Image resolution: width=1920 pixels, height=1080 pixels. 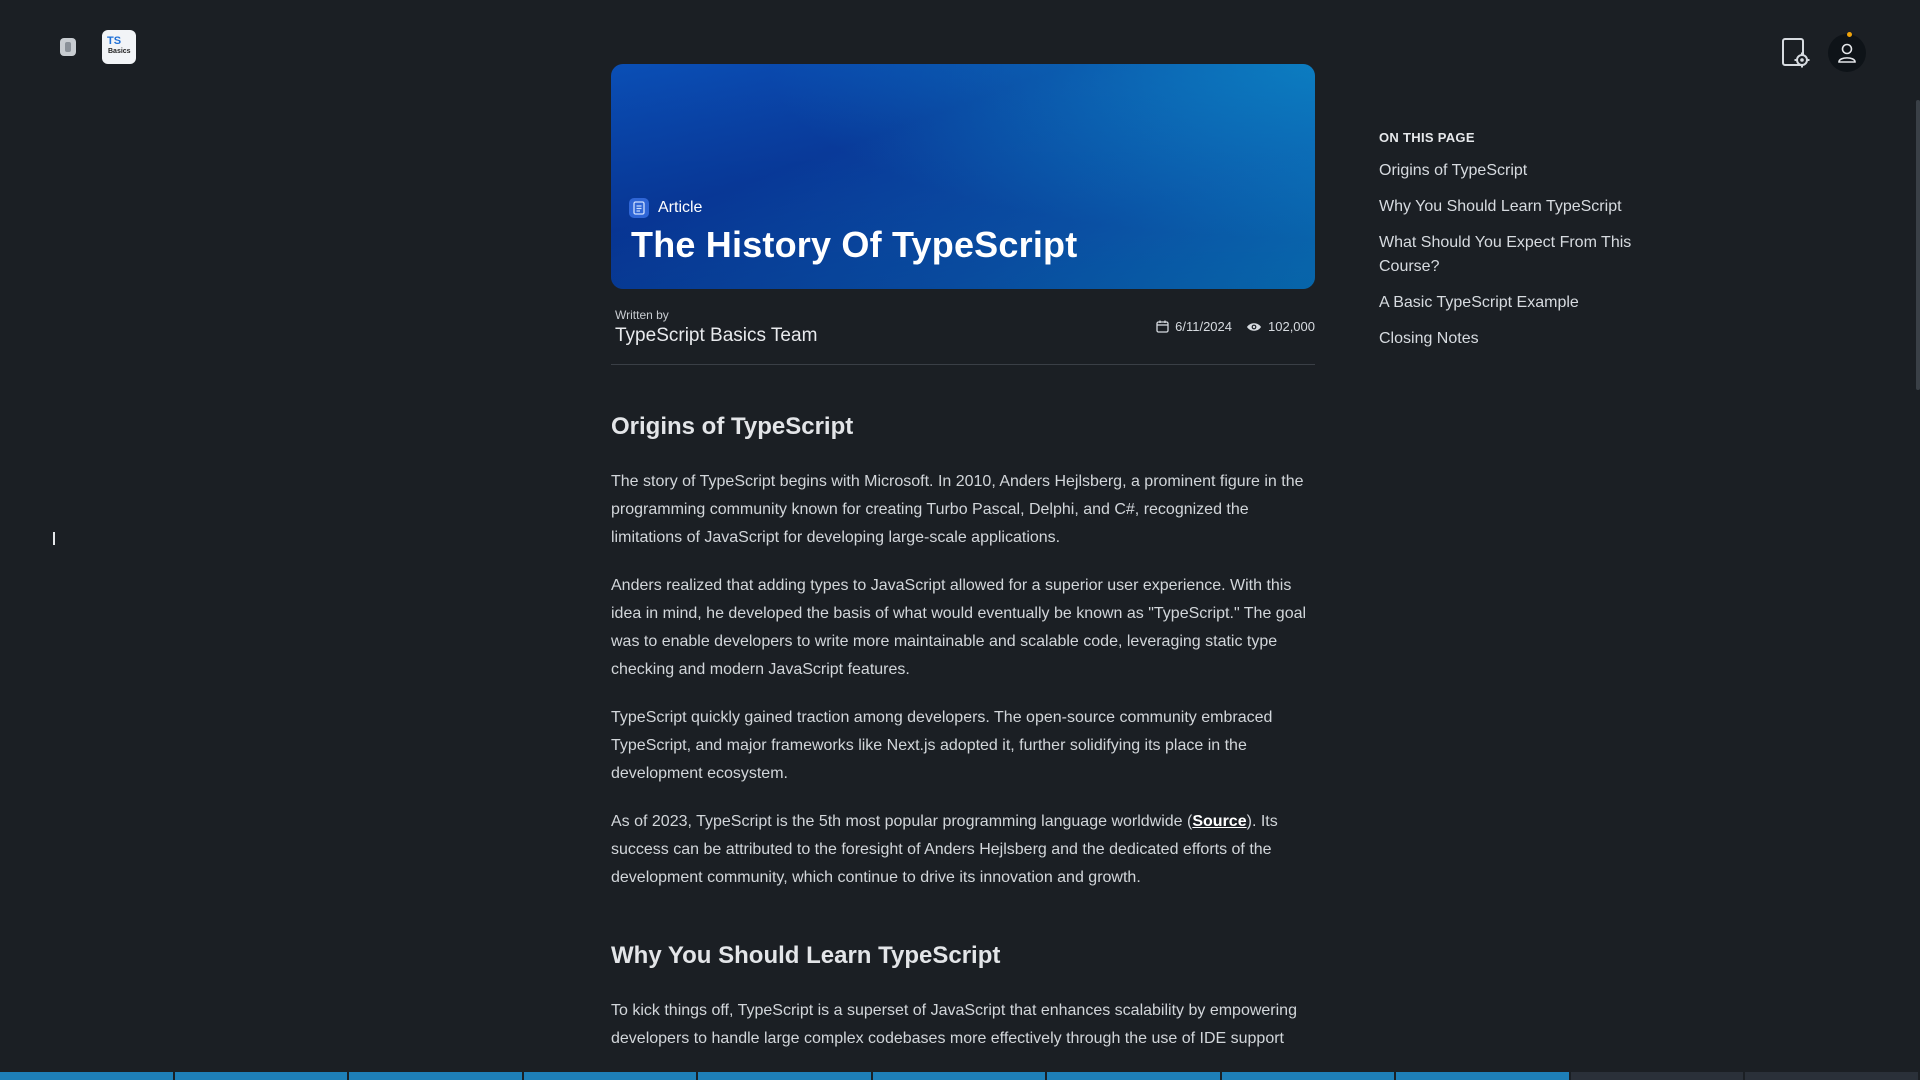 What do you see at coordinates (114, 41) in the screenshot?
I see `logo-text-ts: TS` at bounding box center [114, 41].